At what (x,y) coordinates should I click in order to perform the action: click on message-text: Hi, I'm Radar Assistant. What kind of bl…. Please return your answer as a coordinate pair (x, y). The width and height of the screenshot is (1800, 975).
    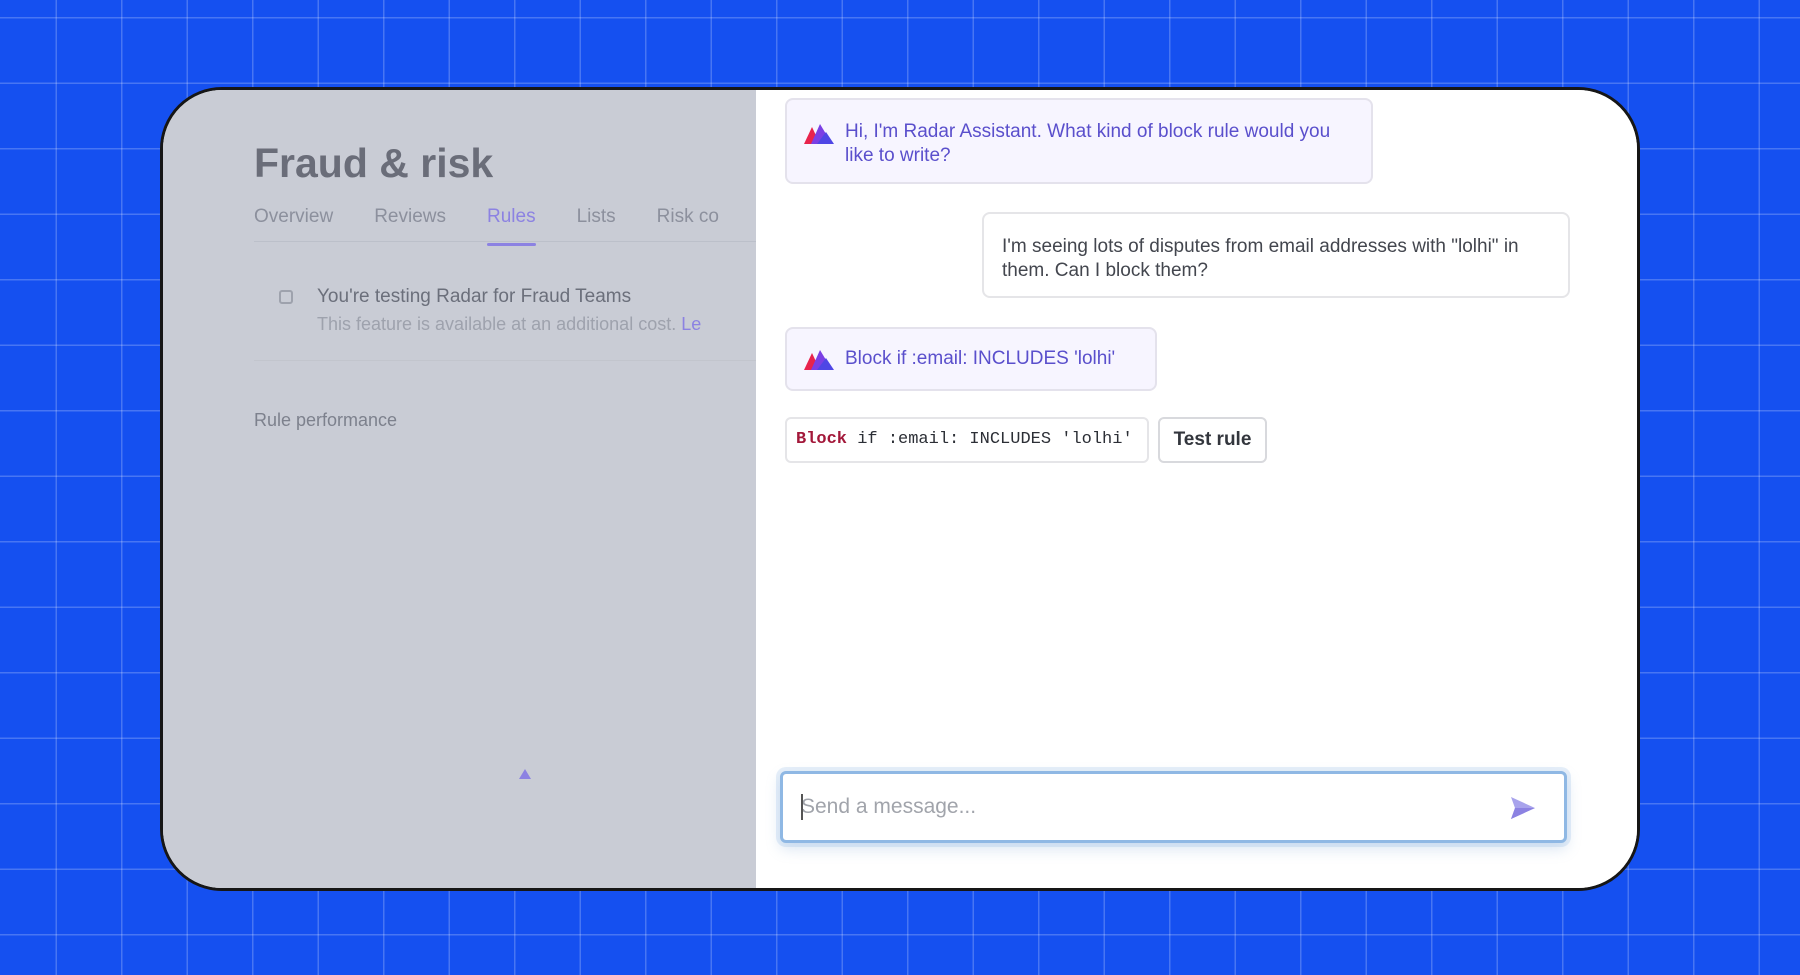
    Looking at the image, I should click on (1088, 143).